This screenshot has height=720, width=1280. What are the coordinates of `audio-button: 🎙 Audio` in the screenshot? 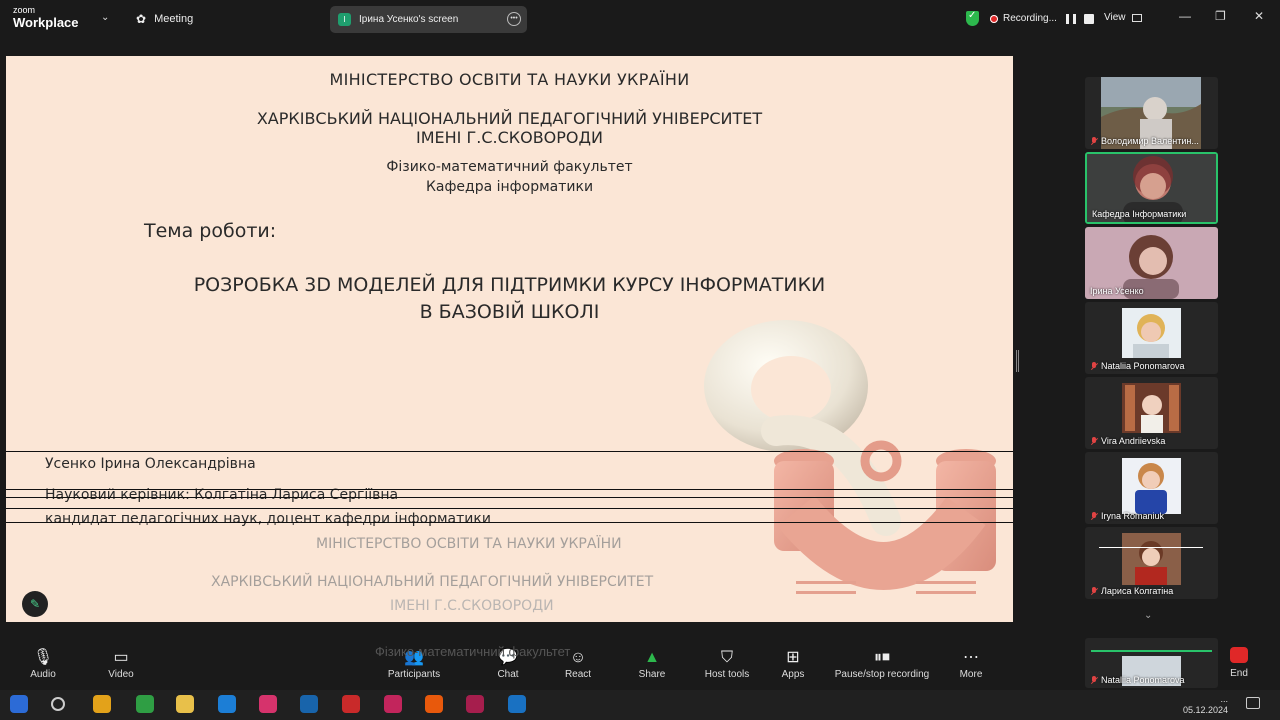 It's located at (43, 663).